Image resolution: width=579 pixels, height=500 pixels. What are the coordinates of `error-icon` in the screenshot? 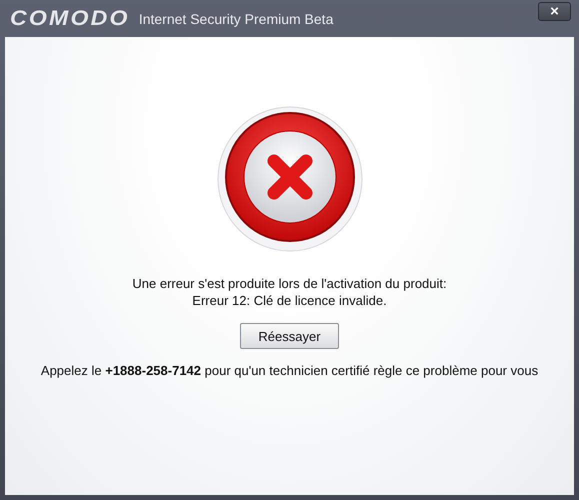 It's located at (290, 179).